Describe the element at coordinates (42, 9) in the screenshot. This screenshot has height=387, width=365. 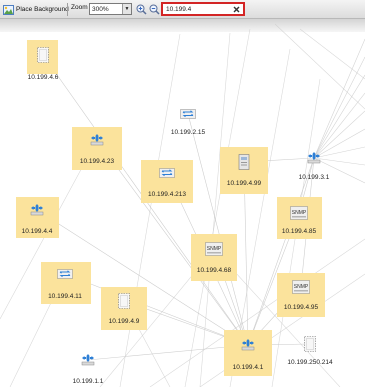
I see `place-background-label: Place Background` at that location.